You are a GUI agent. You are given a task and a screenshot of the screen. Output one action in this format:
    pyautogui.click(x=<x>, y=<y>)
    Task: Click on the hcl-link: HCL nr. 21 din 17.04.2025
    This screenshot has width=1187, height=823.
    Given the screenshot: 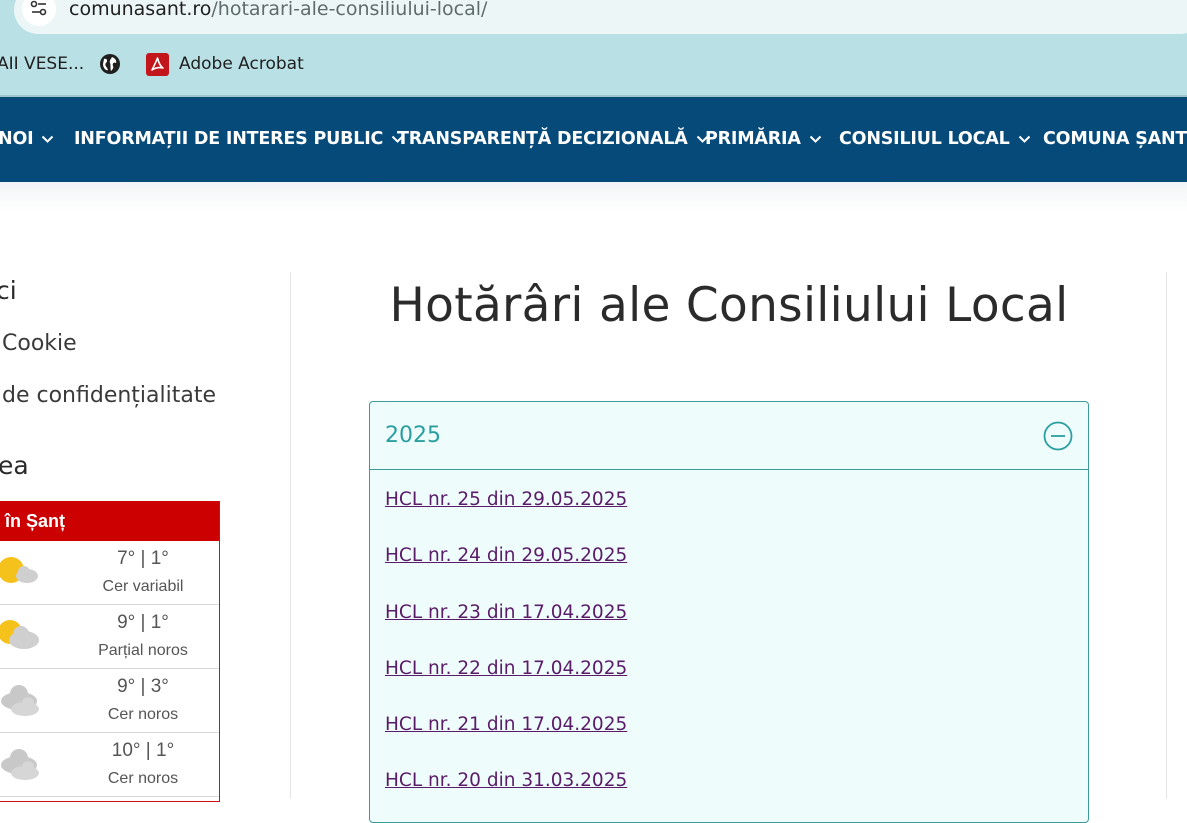 What is the action you would take?
    pyautogui.click(x=506, y=724)
    